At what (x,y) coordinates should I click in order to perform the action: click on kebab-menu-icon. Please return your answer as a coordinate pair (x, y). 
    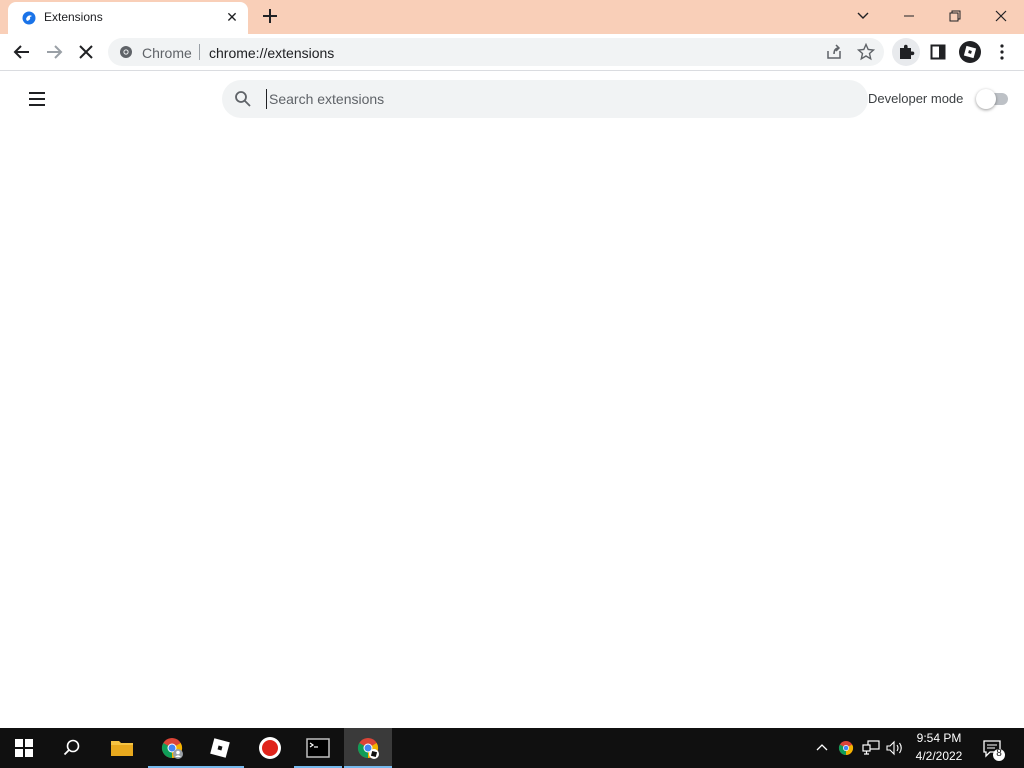
    Looking at the image, I should click on (1002, 52).